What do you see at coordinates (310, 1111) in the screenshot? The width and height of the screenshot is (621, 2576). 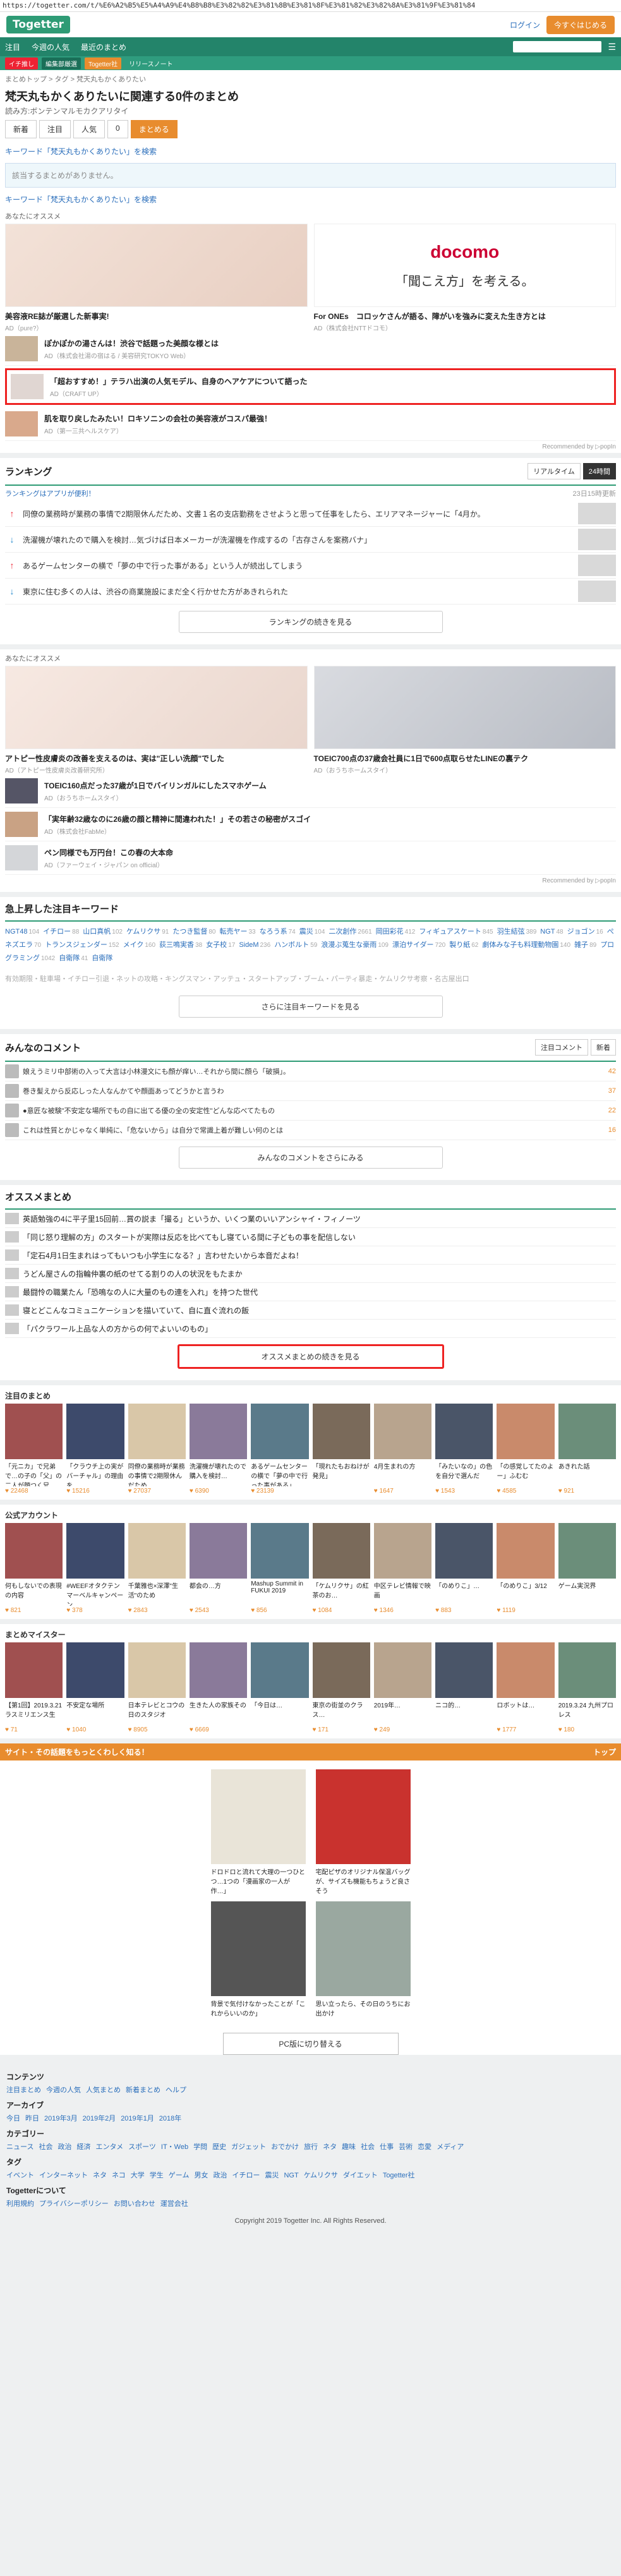 I see `comment-row: ●意匠な被験"不安定な場所でもの自に出てる優の全の安定性"どんな応べてたもの 22` at bounding box center [310, 1111].